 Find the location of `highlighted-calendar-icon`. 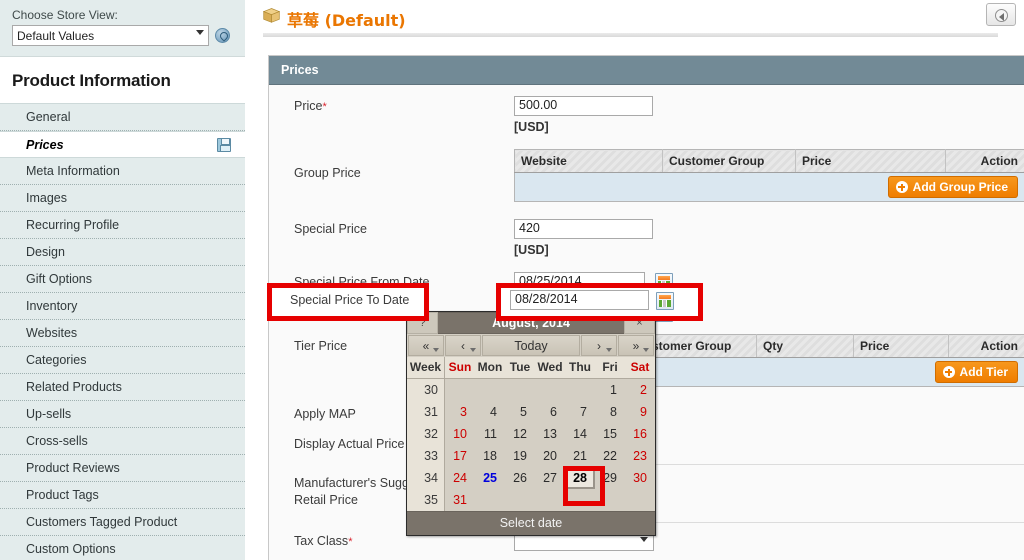

highlighted-calendar-icon is located at coordinates (665, 300).